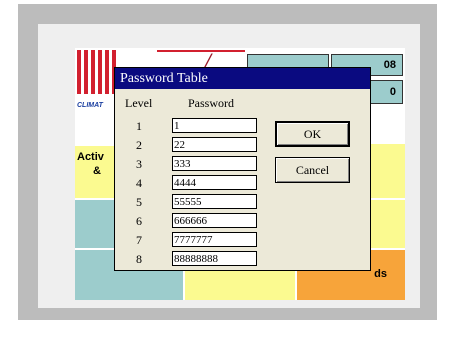 This screenshot has height=341, width=457. Describe the element at coordinates (97, 72) in the screenshot. I see `logo-stripes` at that location.